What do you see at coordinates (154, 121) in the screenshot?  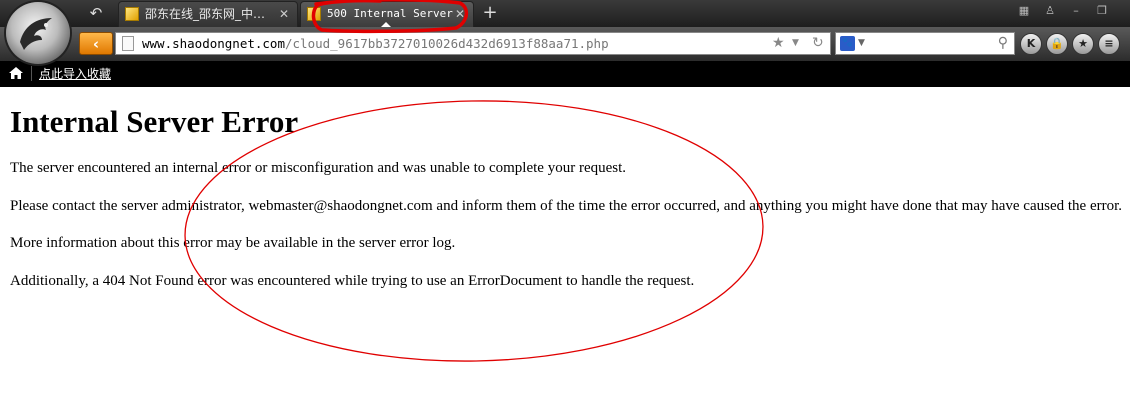 I see `page-title: Internal Server Error` at bounding box center [154, 121].